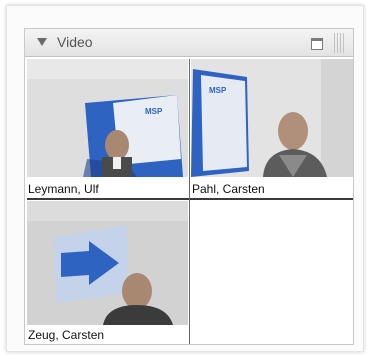 The image size is (371, 356). What do you see at coordinates (42, 42) in the screenshot?
I see `collapse-triangle-icon` at bounding box center [42, 42].